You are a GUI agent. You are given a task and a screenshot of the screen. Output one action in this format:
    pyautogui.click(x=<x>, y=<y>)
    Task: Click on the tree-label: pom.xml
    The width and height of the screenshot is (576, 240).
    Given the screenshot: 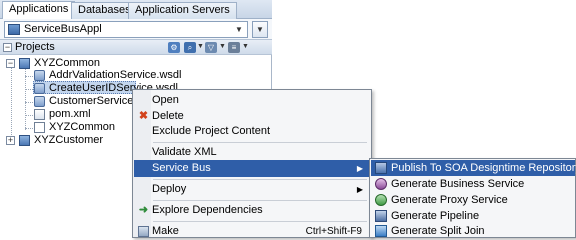 What is the action you would take?
    pyautogui.click(x=70, y=114)
    